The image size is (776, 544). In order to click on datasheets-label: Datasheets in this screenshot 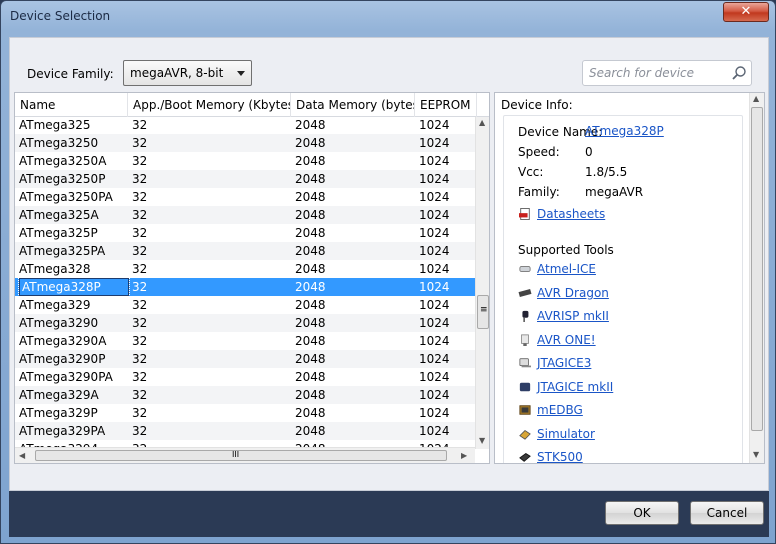, I will do `click(571, 214)`.